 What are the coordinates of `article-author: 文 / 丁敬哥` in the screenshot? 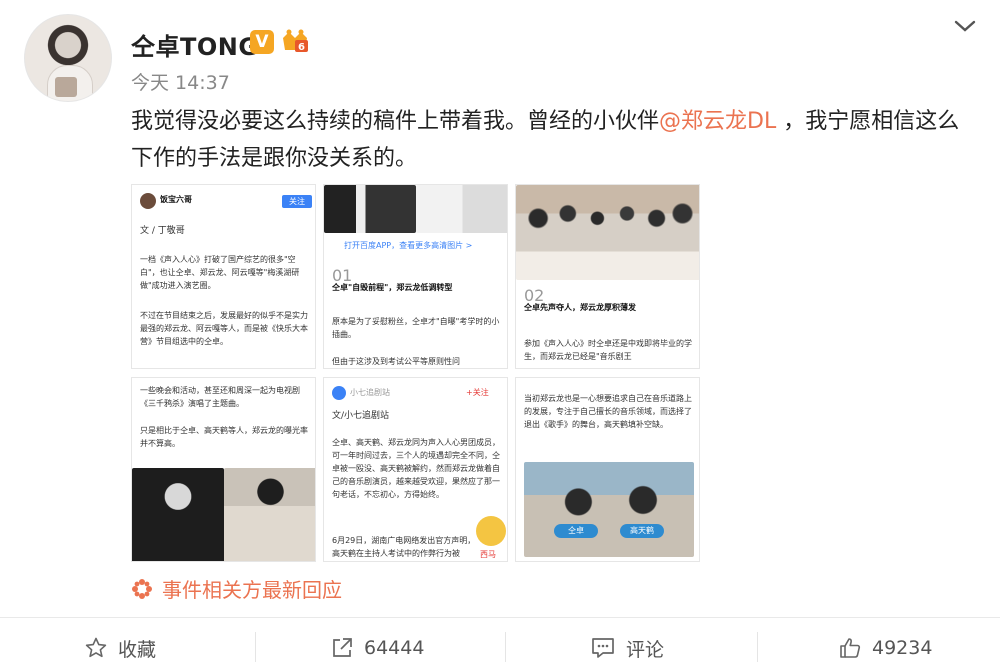 It's located at (162, 231).